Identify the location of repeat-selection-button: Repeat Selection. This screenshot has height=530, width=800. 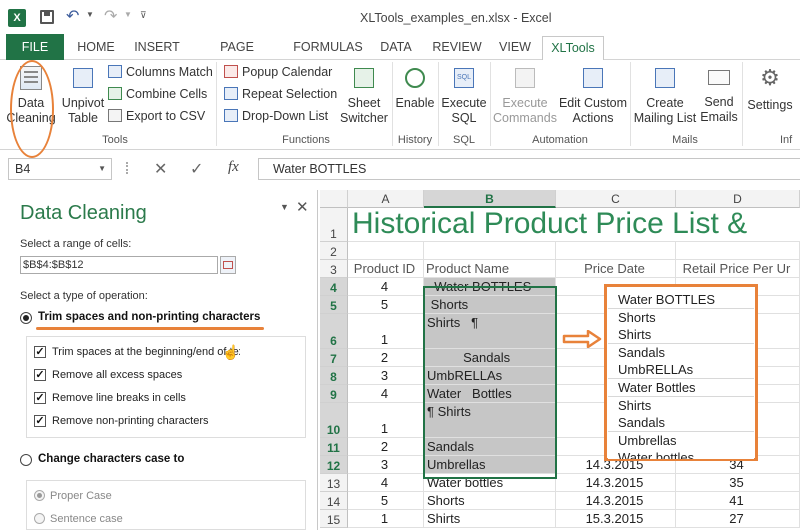
(280, 94).